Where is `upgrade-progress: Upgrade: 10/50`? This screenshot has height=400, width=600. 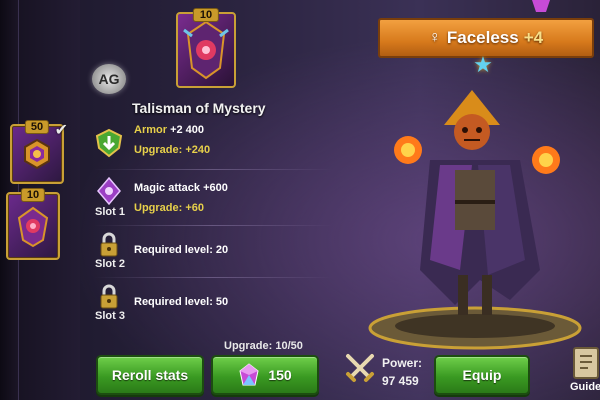 upgrade-progress: Upgrade: 10/50 is located at coordinates (263, 346).